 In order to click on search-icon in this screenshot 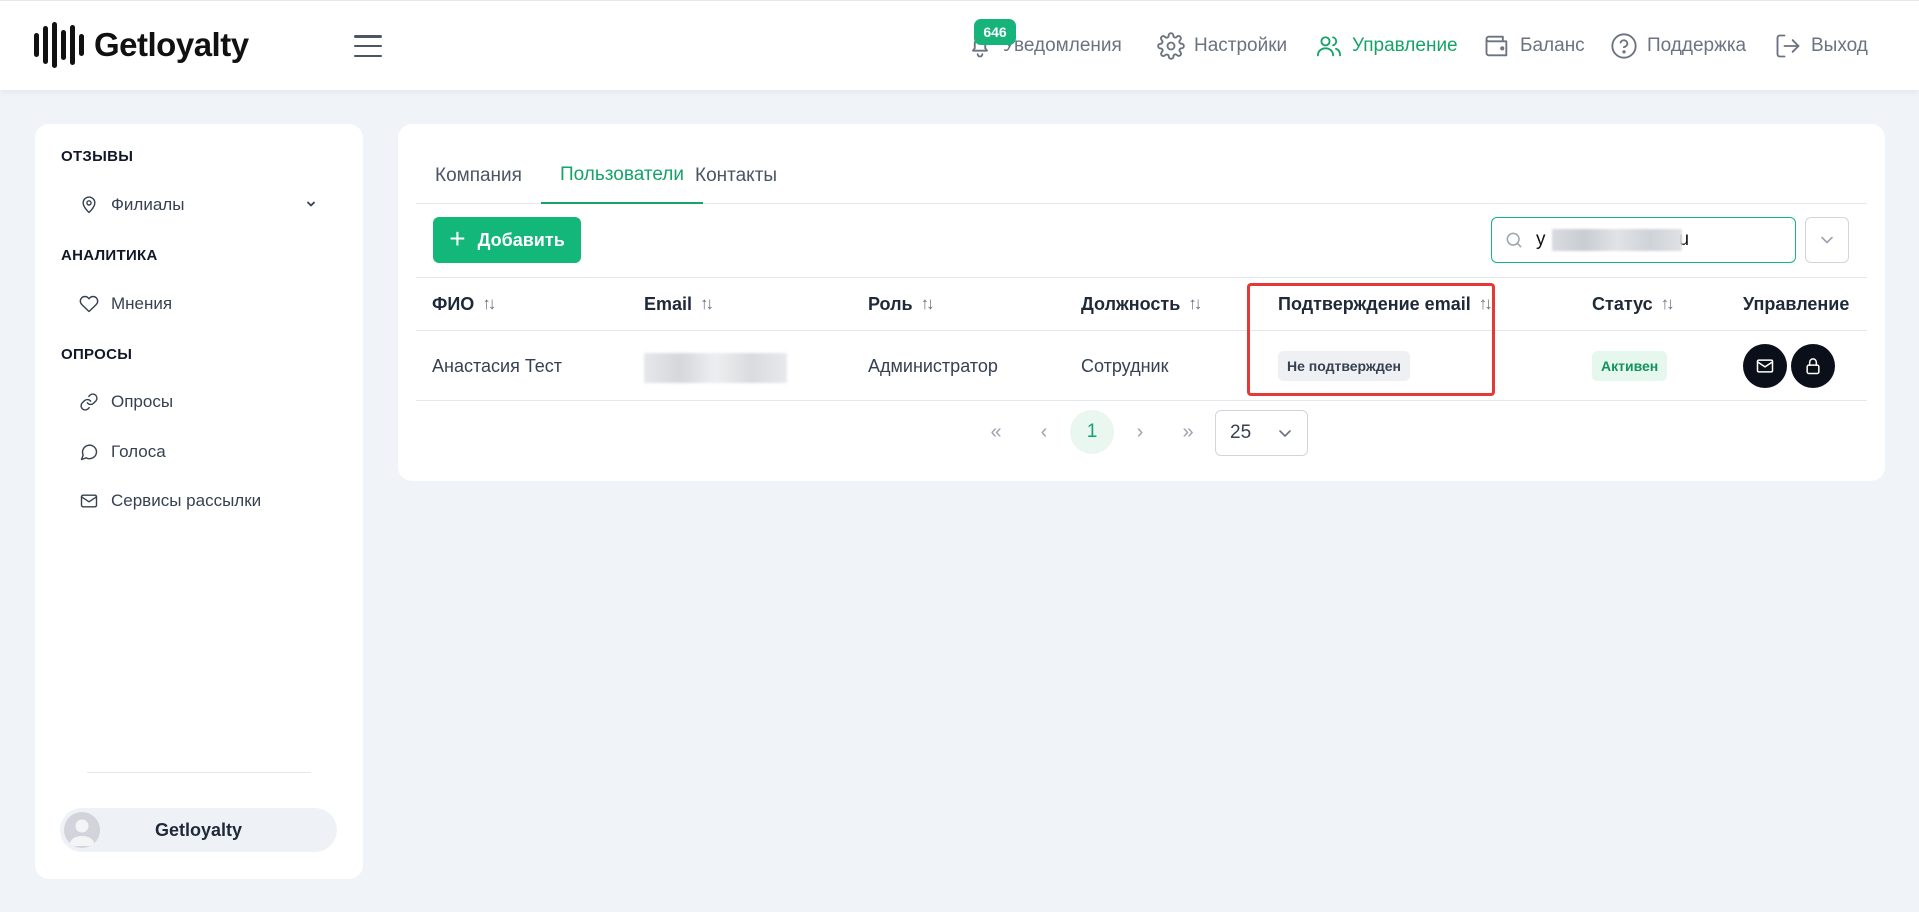, I will do `click(1514, 240)`.